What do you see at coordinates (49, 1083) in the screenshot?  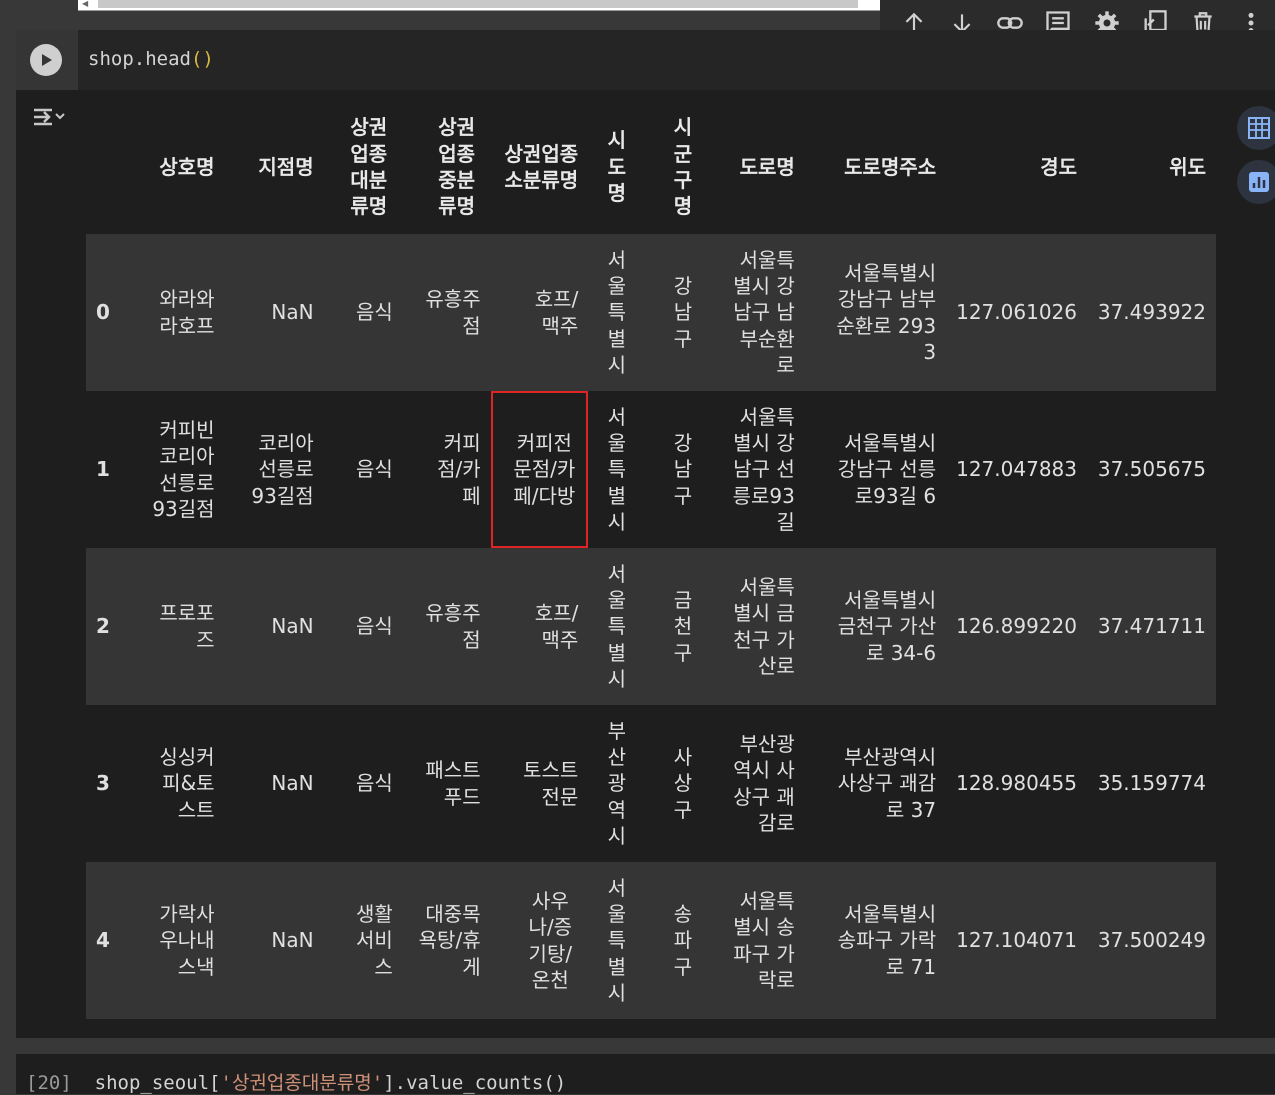 I see `execution-count: [20]` at bounding box center [49, 1083].